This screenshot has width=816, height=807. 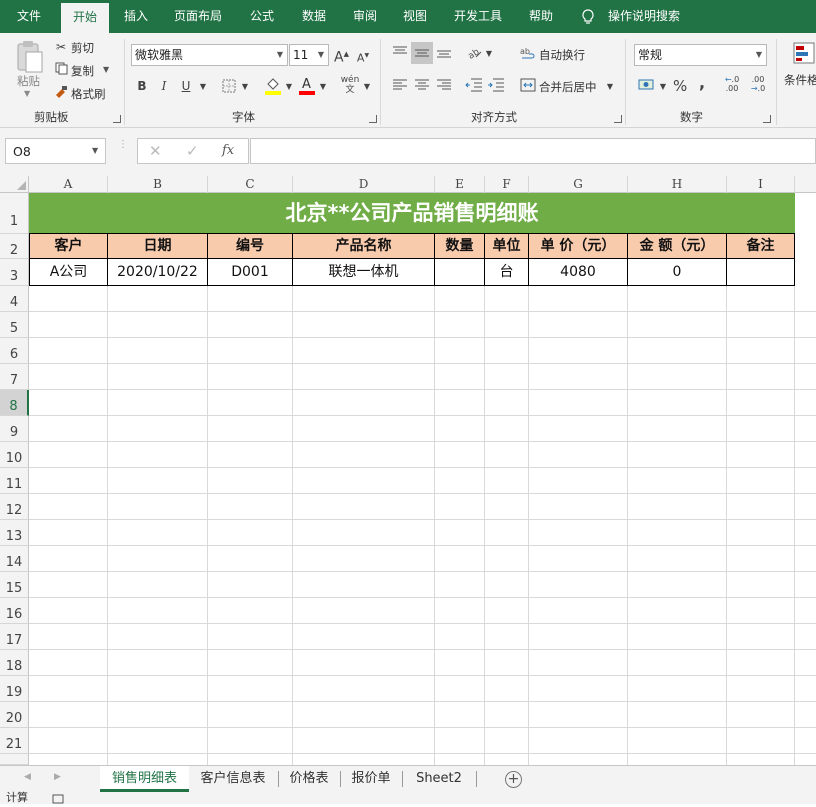 I want to click on comma-button: ,, so click(x=702, y=83).